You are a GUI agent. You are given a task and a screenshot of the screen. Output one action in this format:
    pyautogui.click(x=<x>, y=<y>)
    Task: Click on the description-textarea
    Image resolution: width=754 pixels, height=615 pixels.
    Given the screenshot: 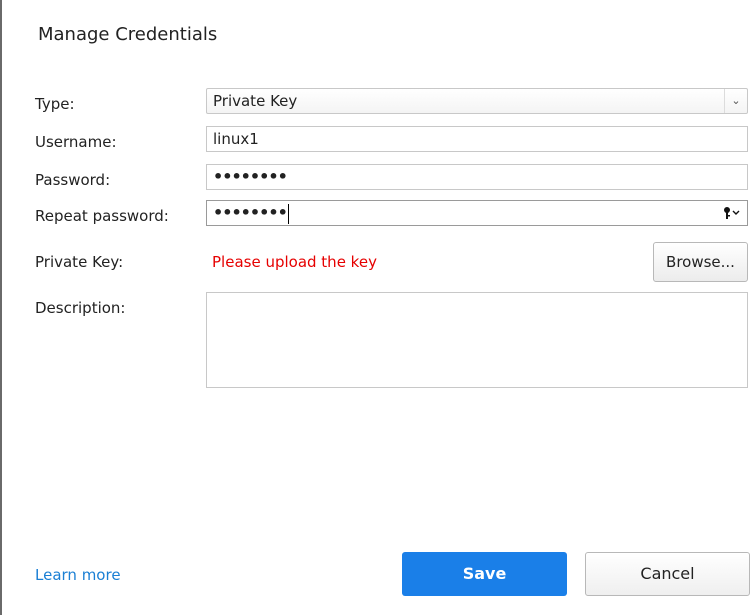 What is the action you would take?
    pyautogui.click(x=477, y=340)
    